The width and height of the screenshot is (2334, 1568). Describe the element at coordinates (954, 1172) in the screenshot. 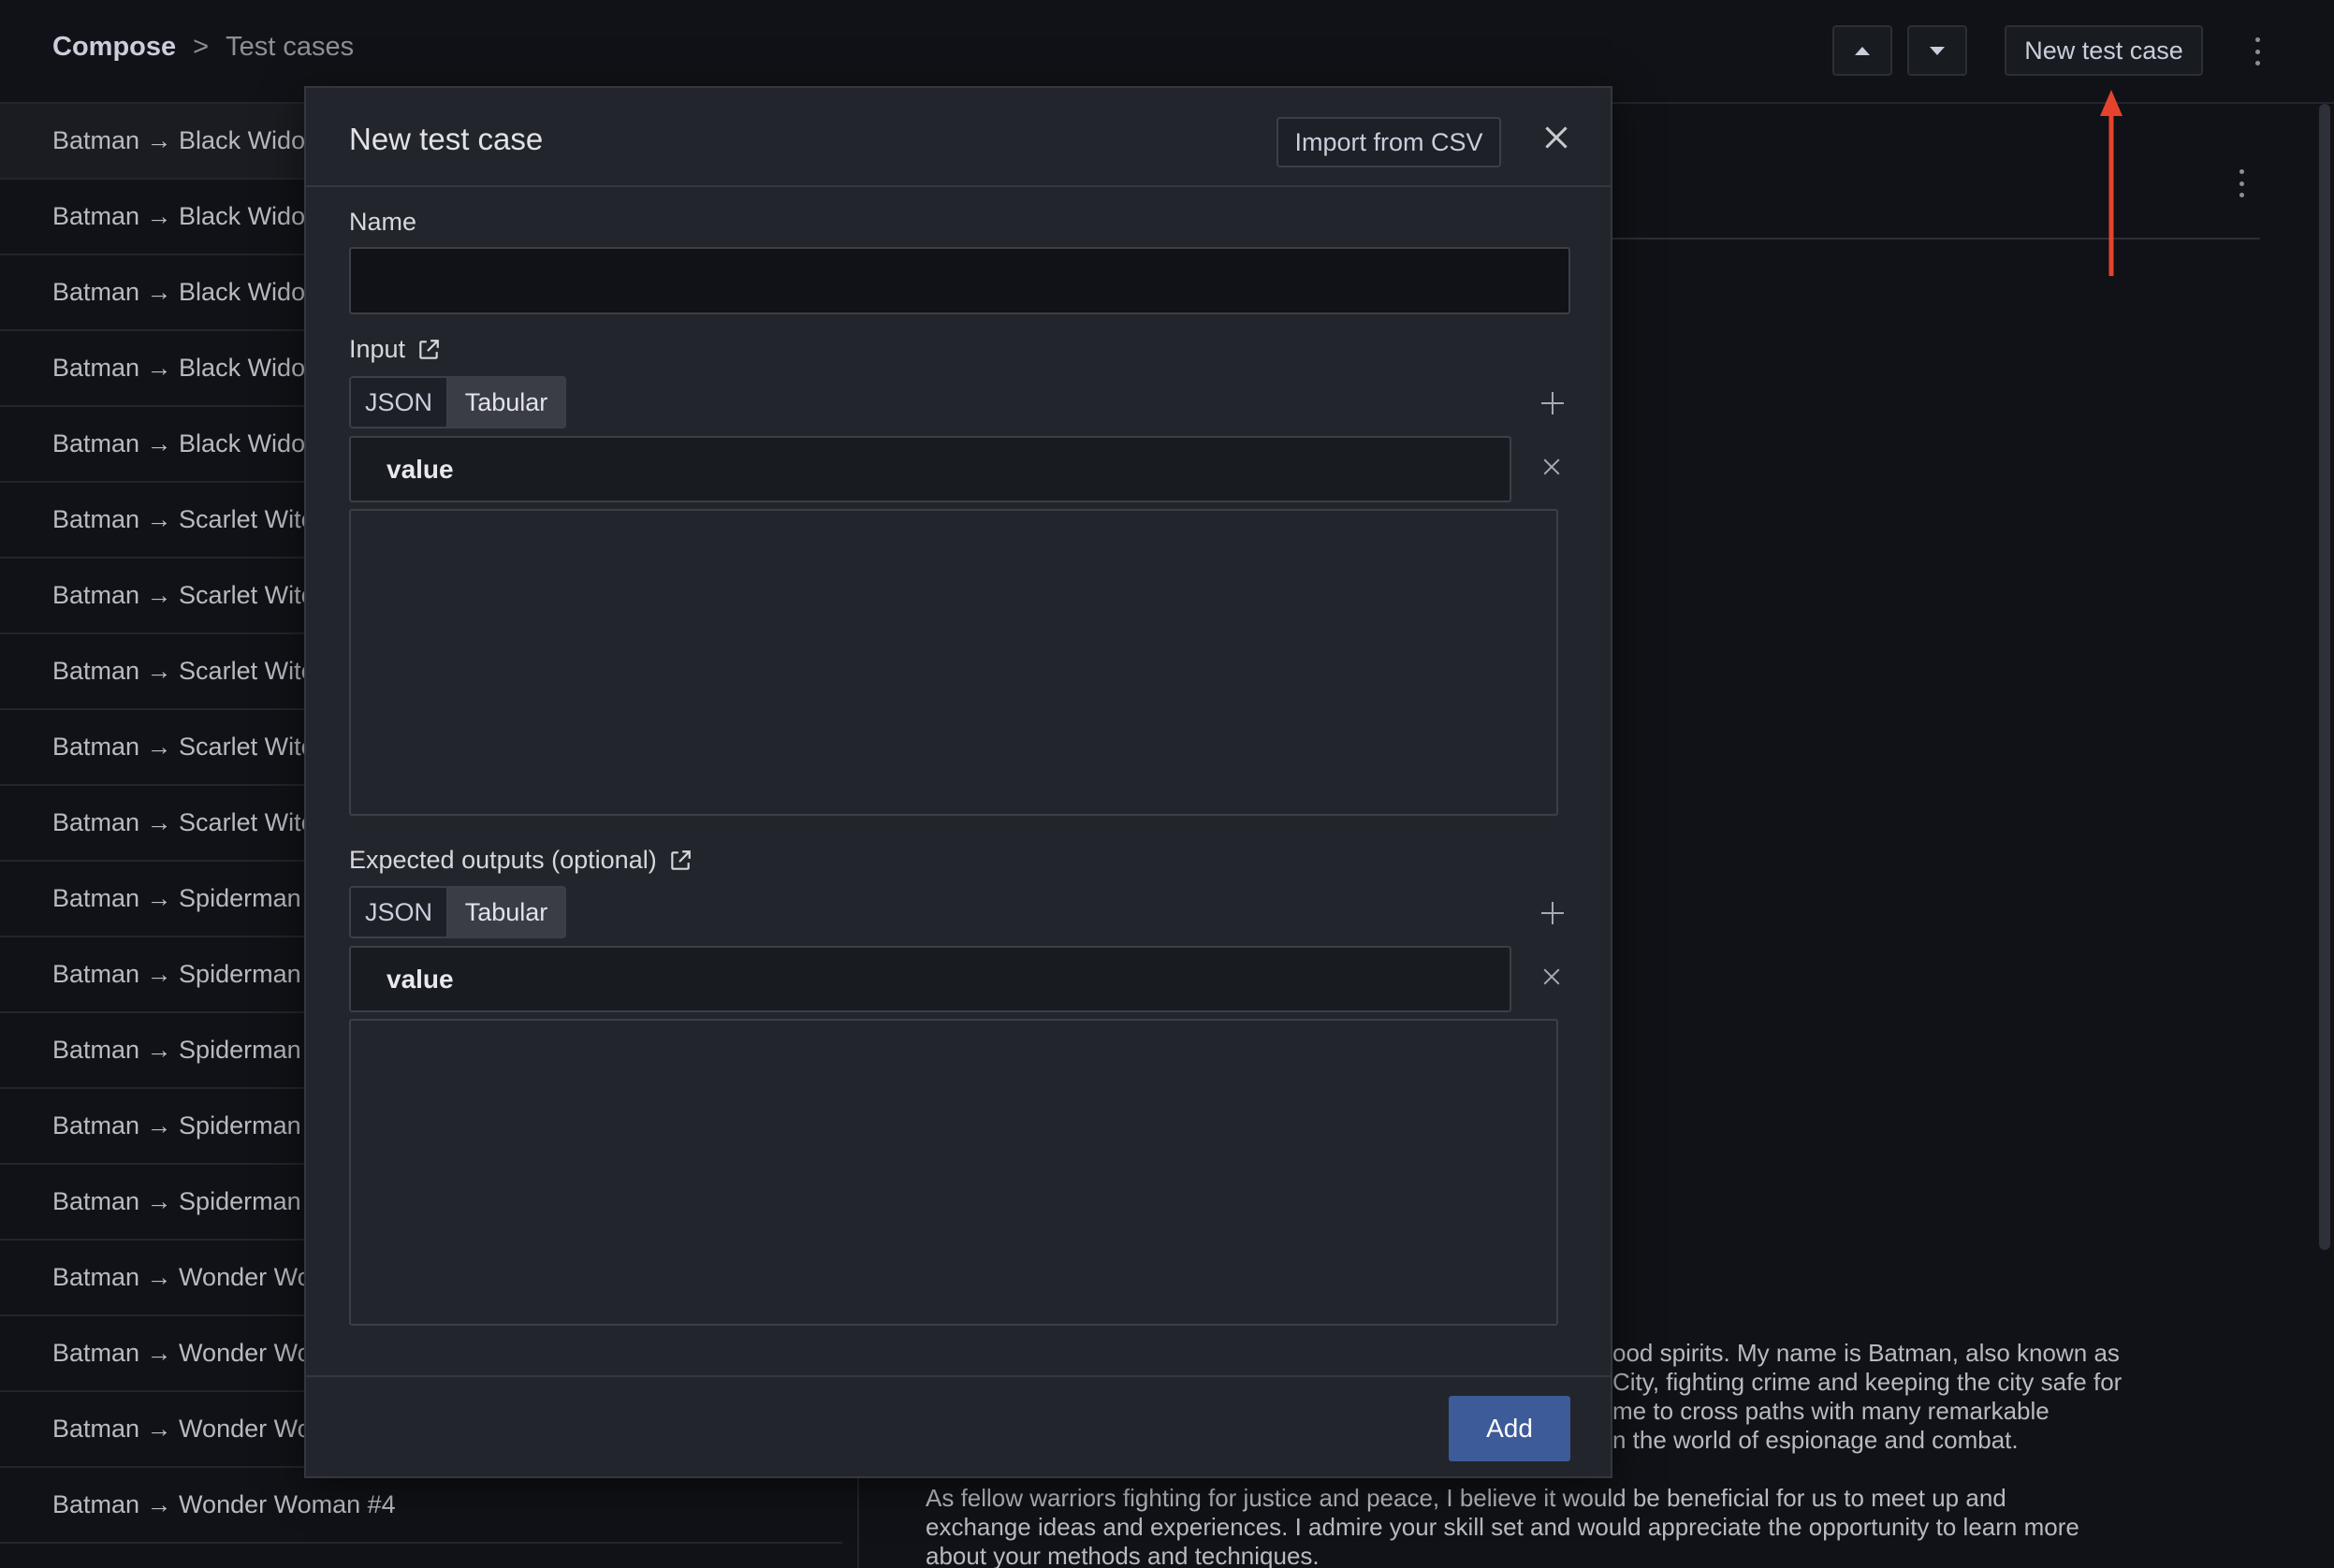

I see `output-value-editor` at that location.